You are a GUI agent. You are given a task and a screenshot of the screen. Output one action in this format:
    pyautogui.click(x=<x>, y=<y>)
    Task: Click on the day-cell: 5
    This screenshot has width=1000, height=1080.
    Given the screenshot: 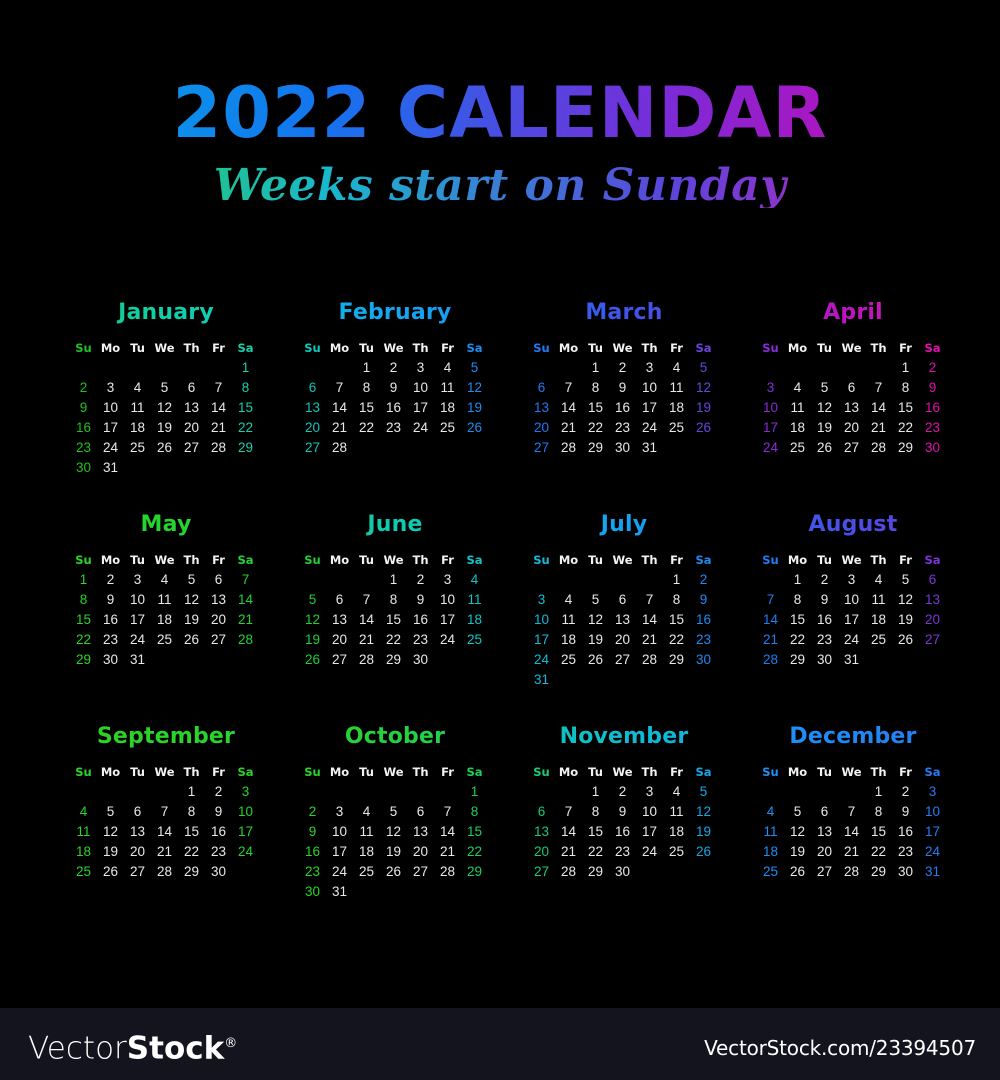 What is the action you would take?
    pyautogui.click(x=824, y=388)
    